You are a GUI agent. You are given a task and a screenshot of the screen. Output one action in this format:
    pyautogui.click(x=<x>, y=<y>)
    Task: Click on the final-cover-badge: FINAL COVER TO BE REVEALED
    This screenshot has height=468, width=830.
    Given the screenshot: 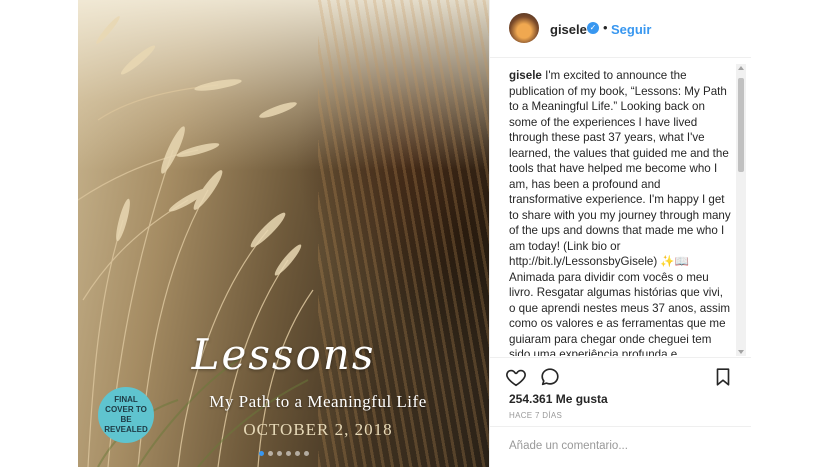 What is the action you would take?
    pyautogui.click(x=126, y=415)
    